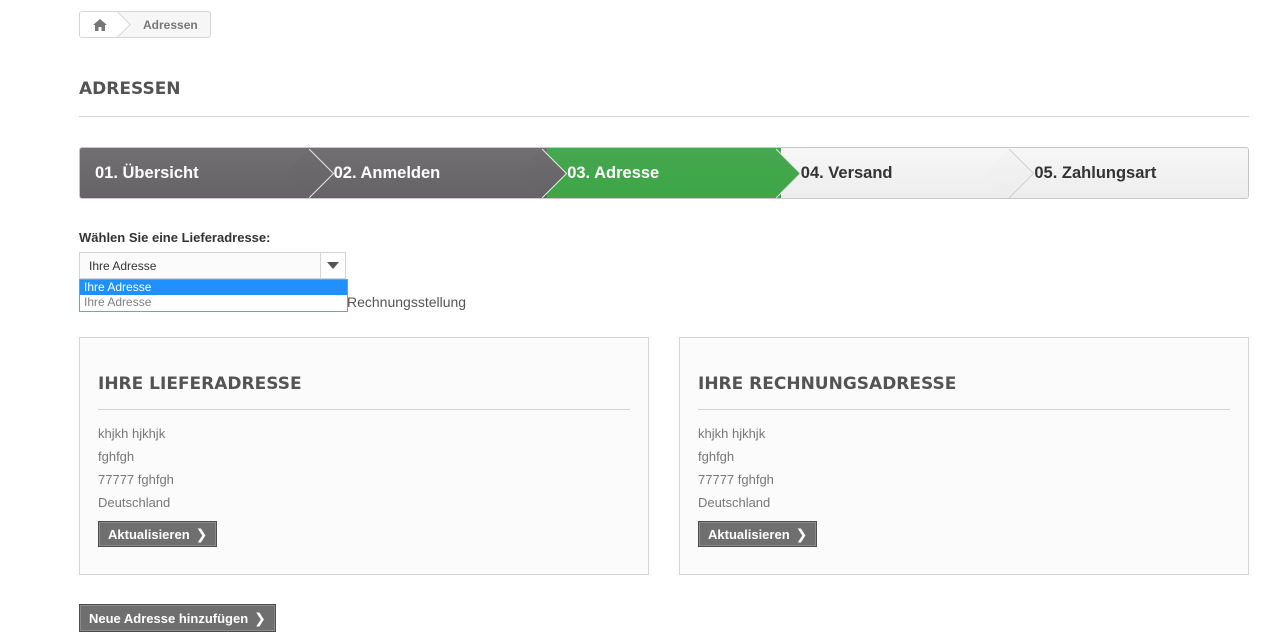  Describe the element at coordinates (170, 24) in the screenshot. I see `breadcrumb-current: Adressen` at that location.